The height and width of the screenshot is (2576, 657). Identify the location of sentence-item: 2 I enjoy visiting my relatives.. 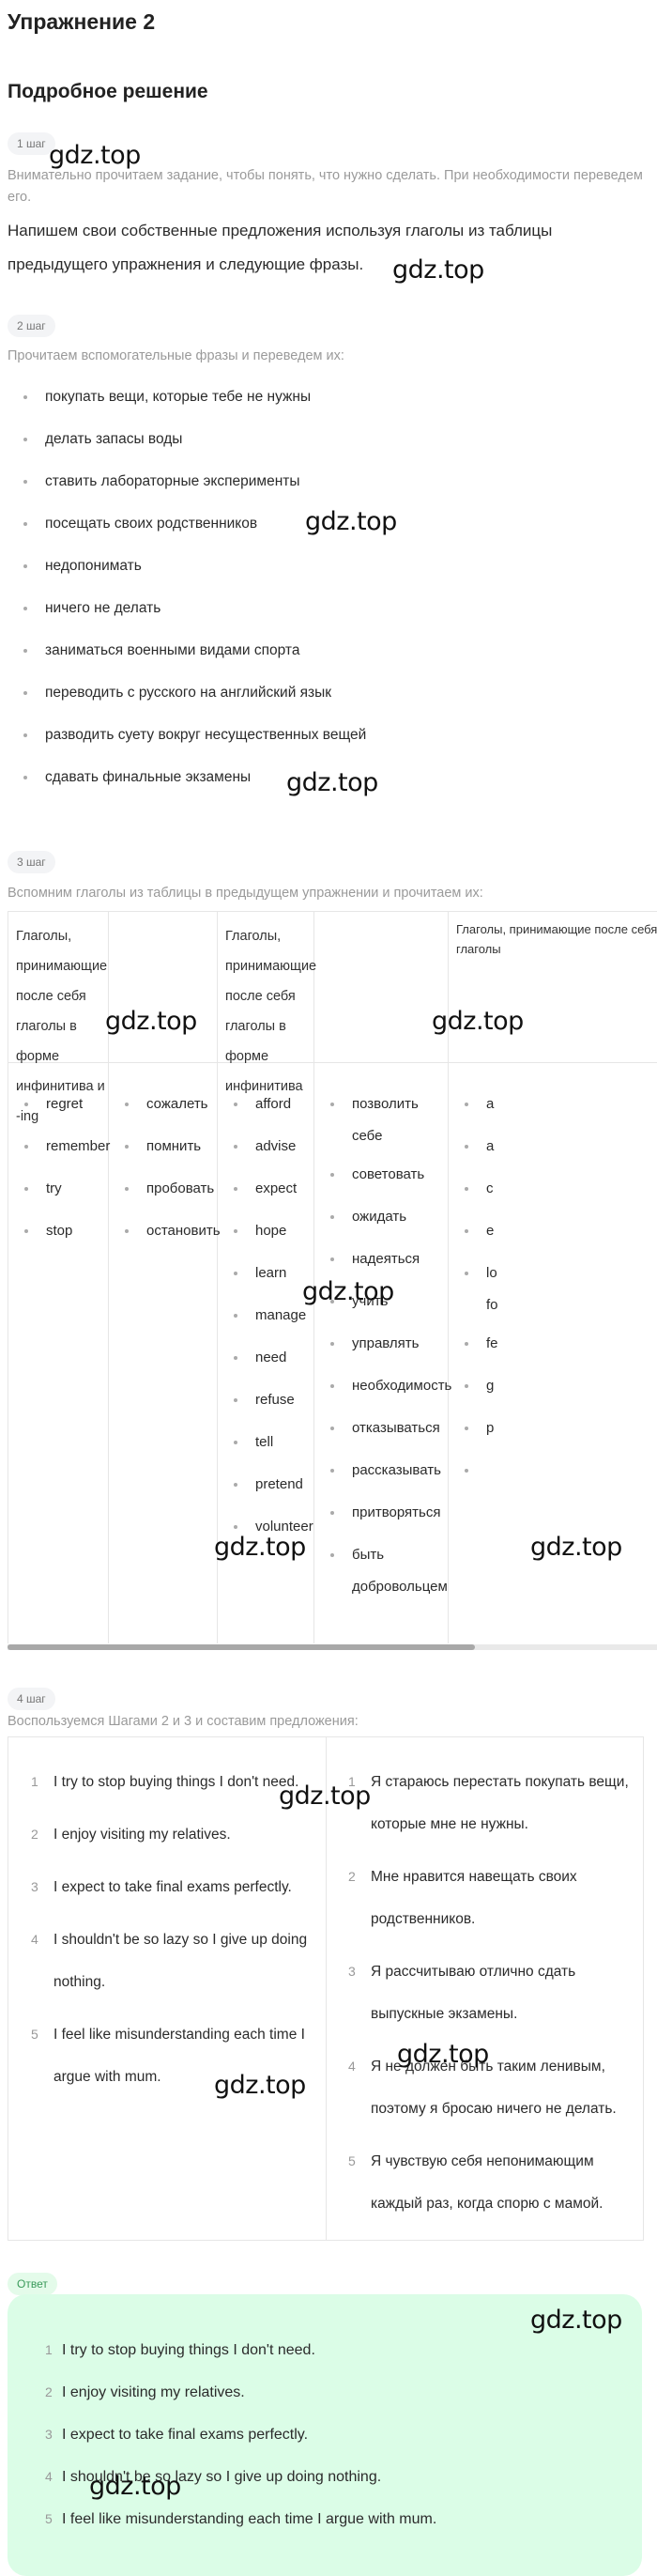
(163, 1834).